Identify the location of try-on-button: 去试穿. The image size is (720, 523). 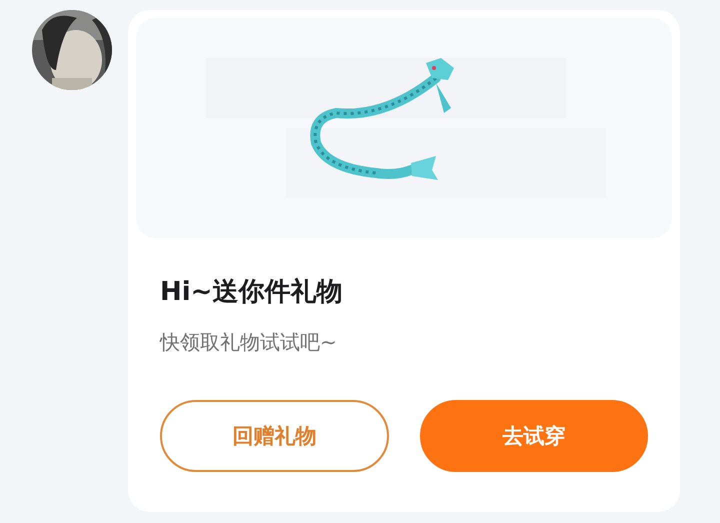
(534, 436).